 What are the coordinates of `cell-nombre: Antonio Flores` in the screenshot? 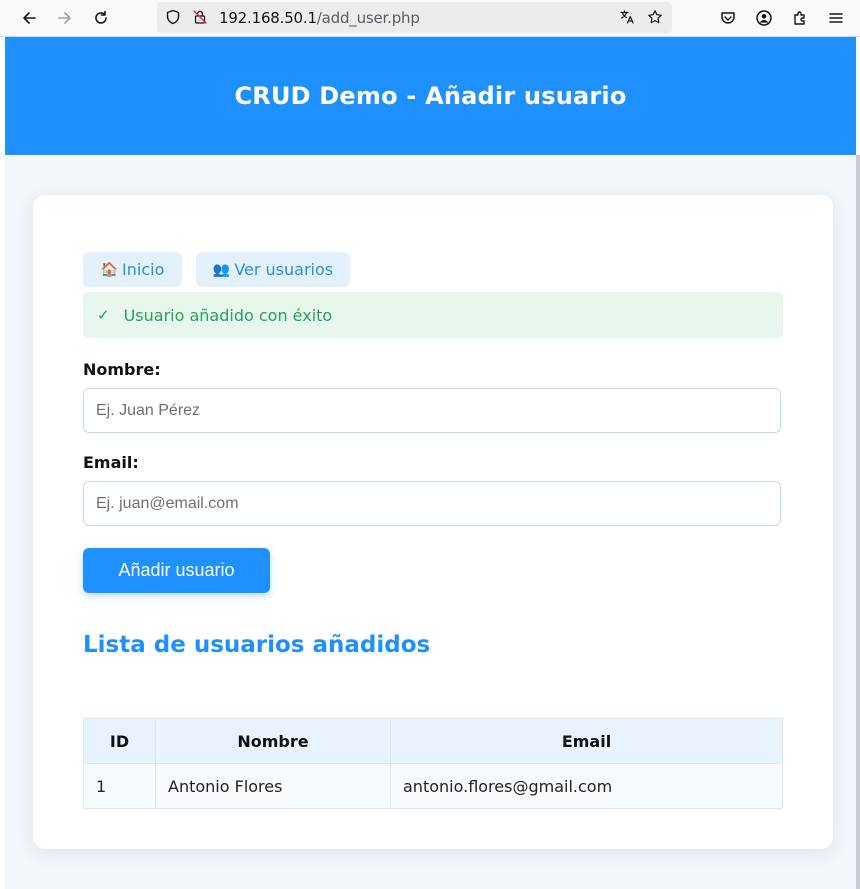 It's located at (273, 786).